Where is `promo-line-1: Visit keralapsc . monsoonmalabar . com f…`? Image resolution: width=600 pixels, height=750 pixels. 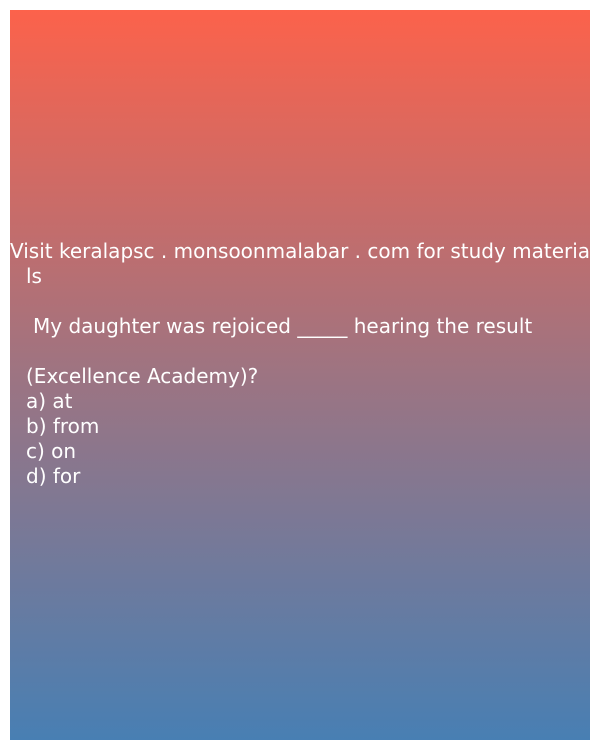
promo-line-1: Visit keralapsc . monsoonmalabar . com f… is located at coordinates (300, 251).